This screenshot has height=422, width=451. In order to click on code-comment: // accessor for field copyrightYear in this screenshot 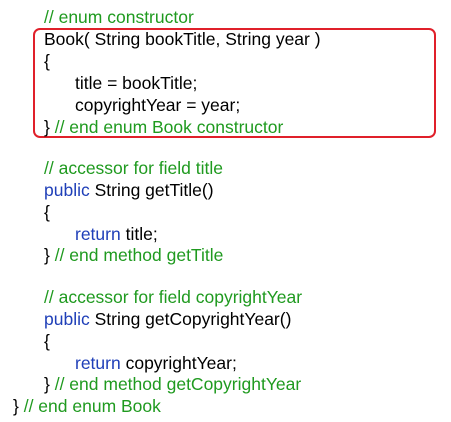, I will do `click(173, 297)`.